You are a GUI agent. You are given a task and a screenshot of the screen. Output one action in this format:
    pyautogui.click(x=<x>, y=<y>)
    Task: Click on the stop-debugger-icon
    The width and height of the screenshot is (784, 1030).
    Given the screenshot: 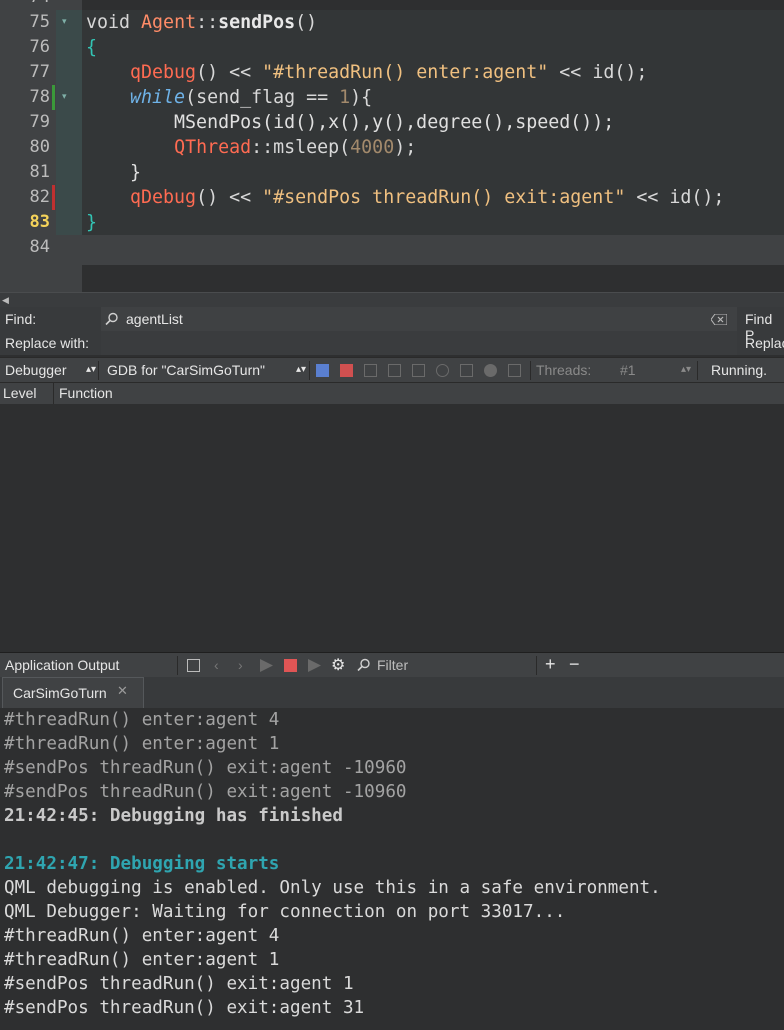 What is the action you would take?
    pyautogui.click(x=346, y=370)
    